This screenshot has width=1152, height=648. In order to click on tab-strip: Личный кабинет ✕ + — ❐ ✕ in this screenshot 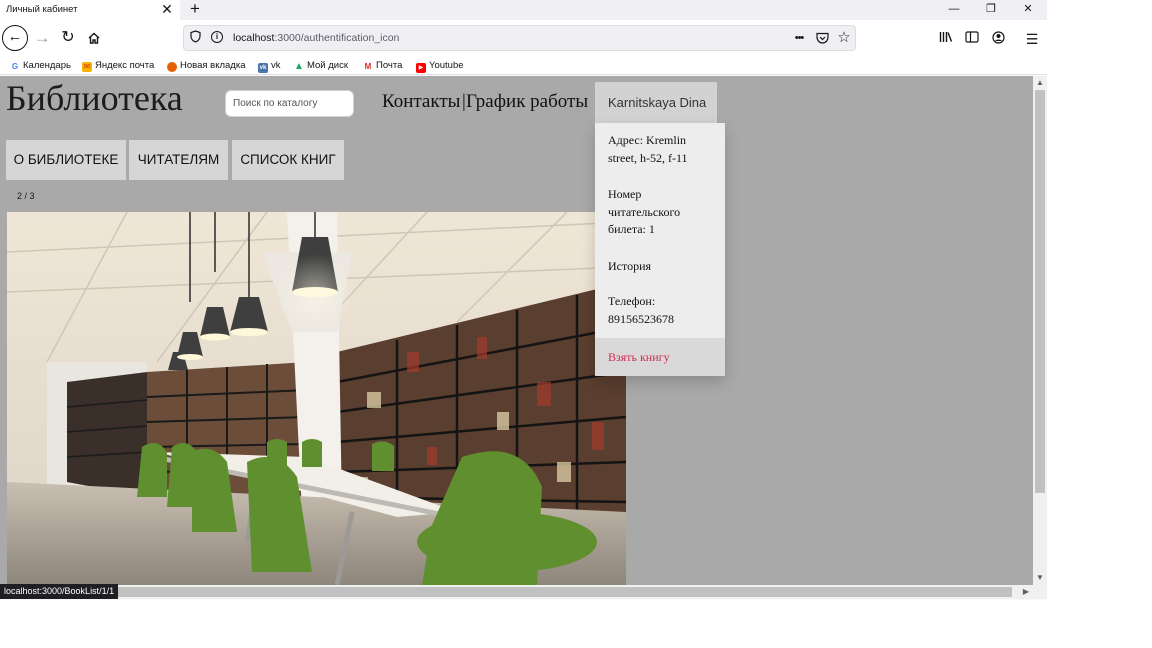, I will do `click(523, 10)`.